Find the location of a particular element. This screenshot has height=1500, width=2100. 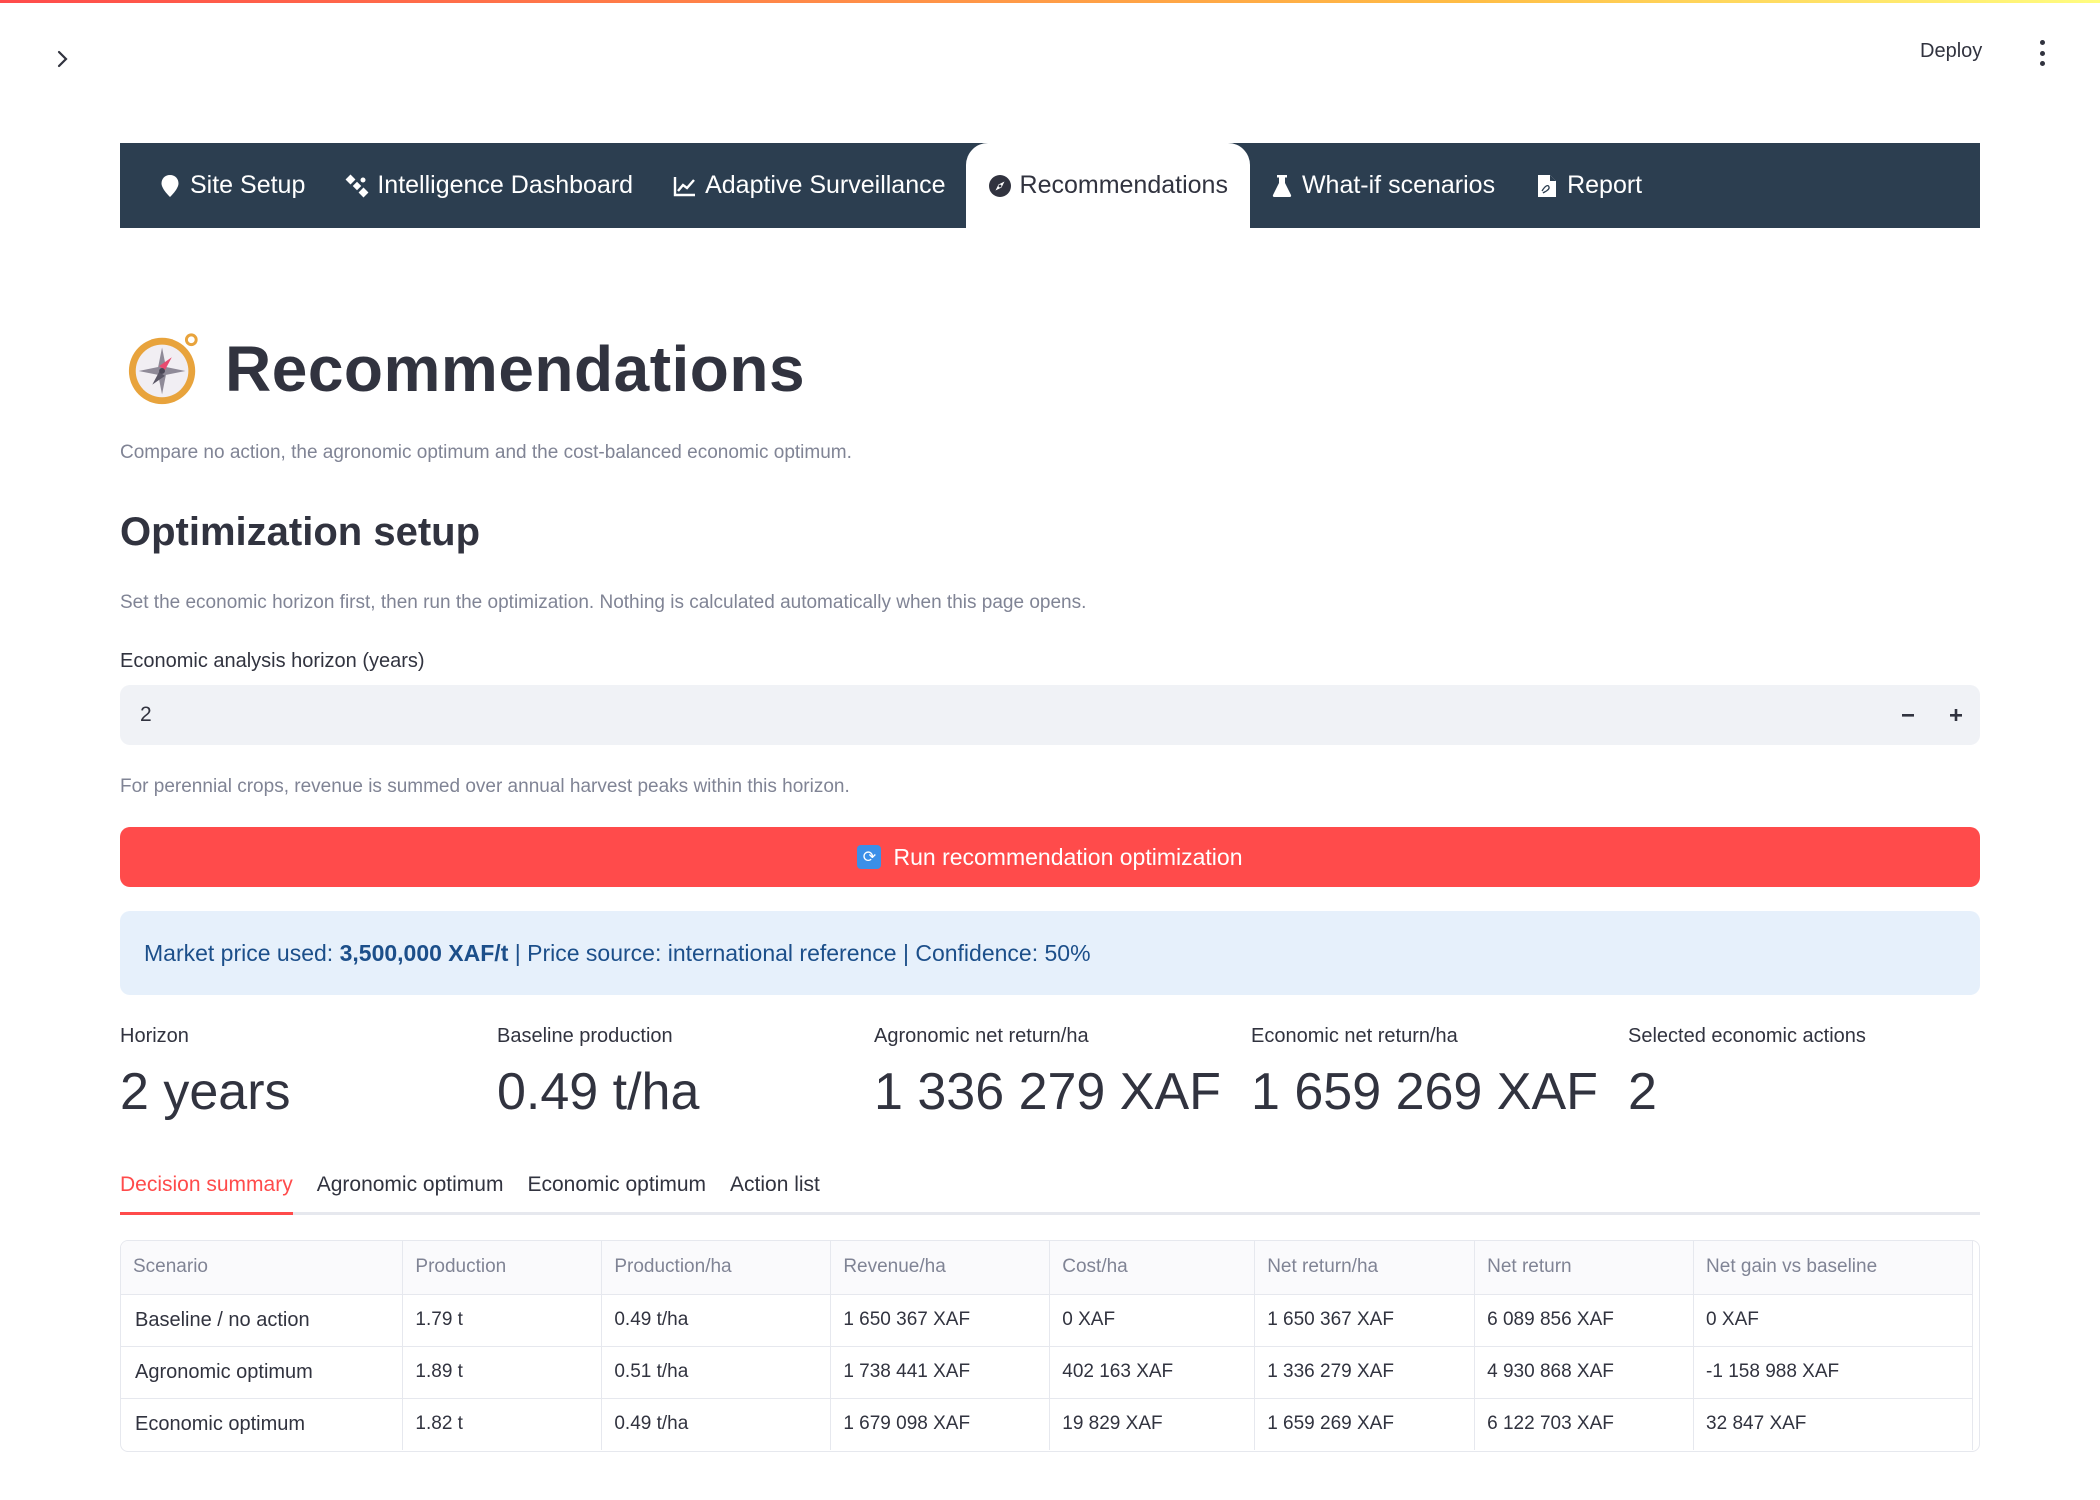

tab-site-setup: Site Setup is located at coordinates (231, 185).